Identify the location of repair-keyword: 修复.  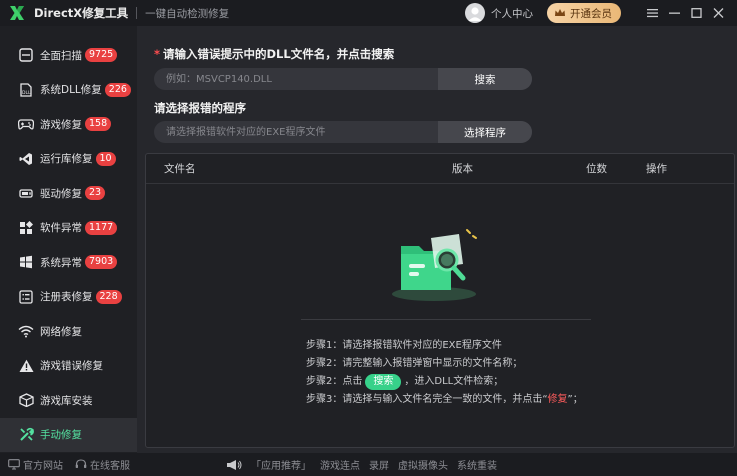
(557, 399).